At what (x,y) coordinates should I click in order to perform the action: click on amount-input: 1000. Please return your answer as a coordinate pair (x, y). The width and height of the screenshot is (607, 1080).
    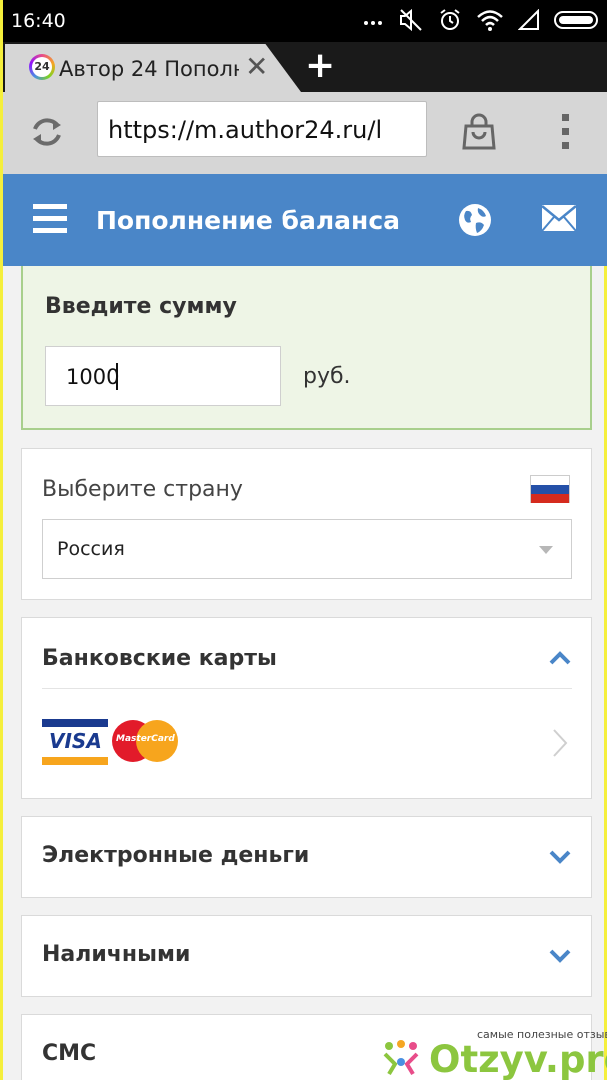
    Looking at the image, I should click on (163, 376).